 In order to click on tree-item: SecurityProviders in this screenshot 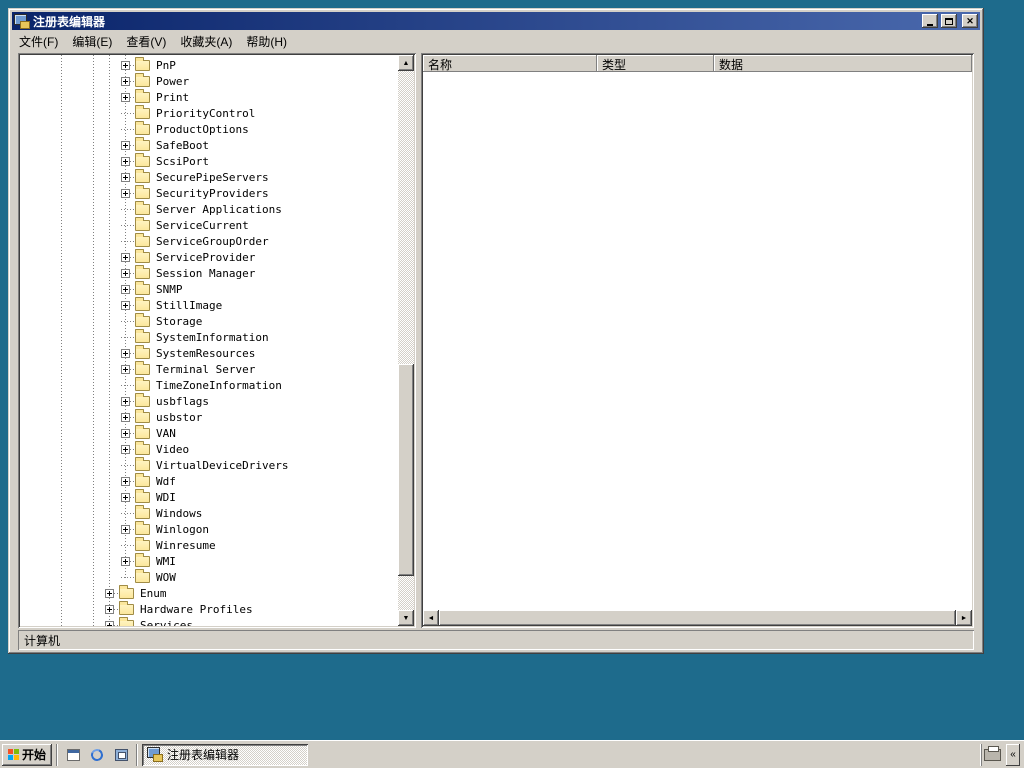, I will do `click(209, 192)`.